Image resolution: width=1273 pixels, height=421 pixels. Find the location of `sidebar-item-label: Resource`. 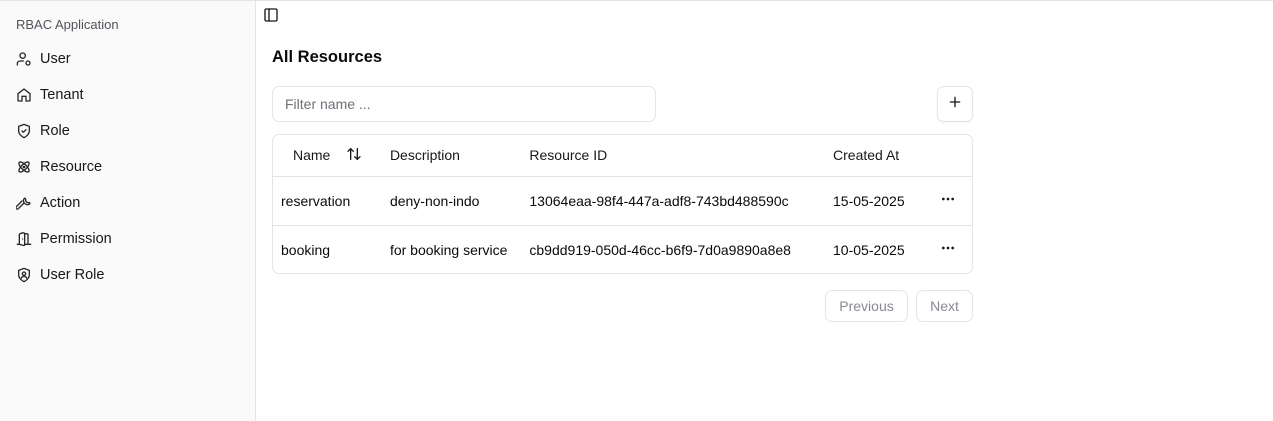

sidebar-item-label: Resource is located at coordinates (71, 167).